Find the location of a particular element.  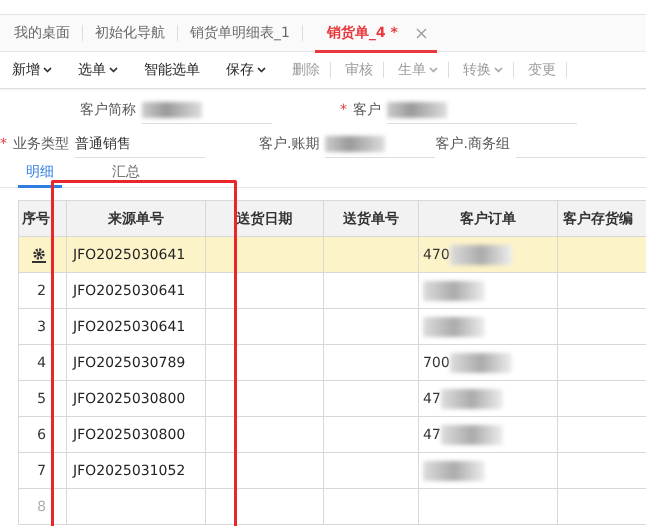

row-number: 6 is located at coordinates (41, 434).